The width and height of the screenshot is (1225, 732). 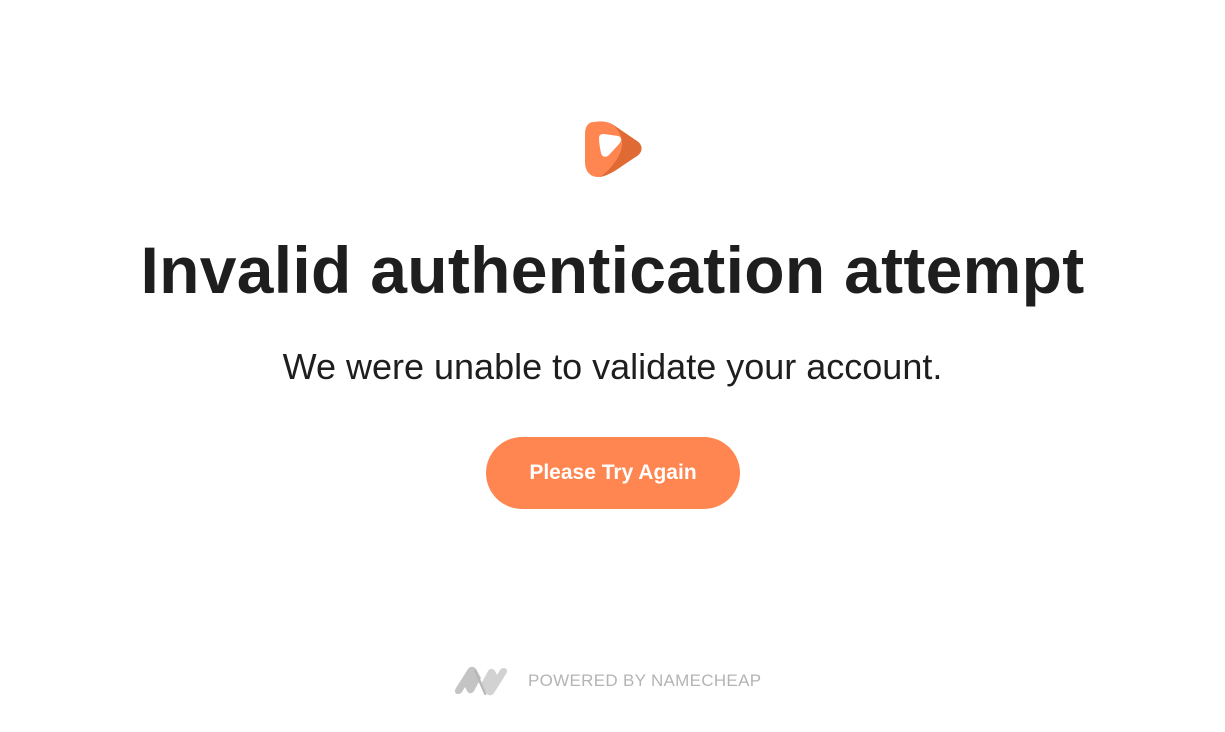 What do you see at coordinates (481, 681) in the screenshot?
I see `namecheap-n-icon` at bounding box center [481, 681].